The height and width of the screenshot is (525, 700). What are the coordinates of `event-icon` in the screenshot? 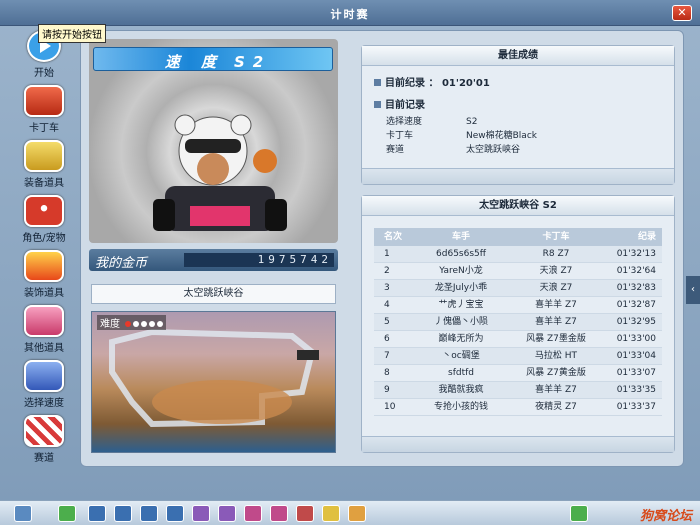 It's located at (357, 513).